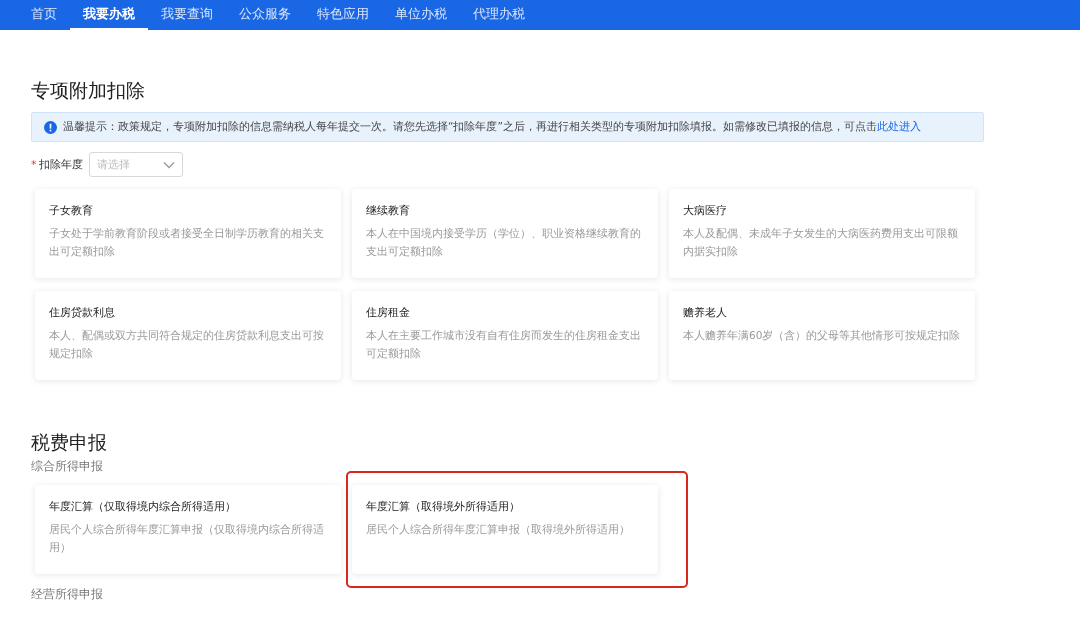 This screenshot has height=617, width=1080. I want to click on group-title: 综合所得申报, so click(67, 466).